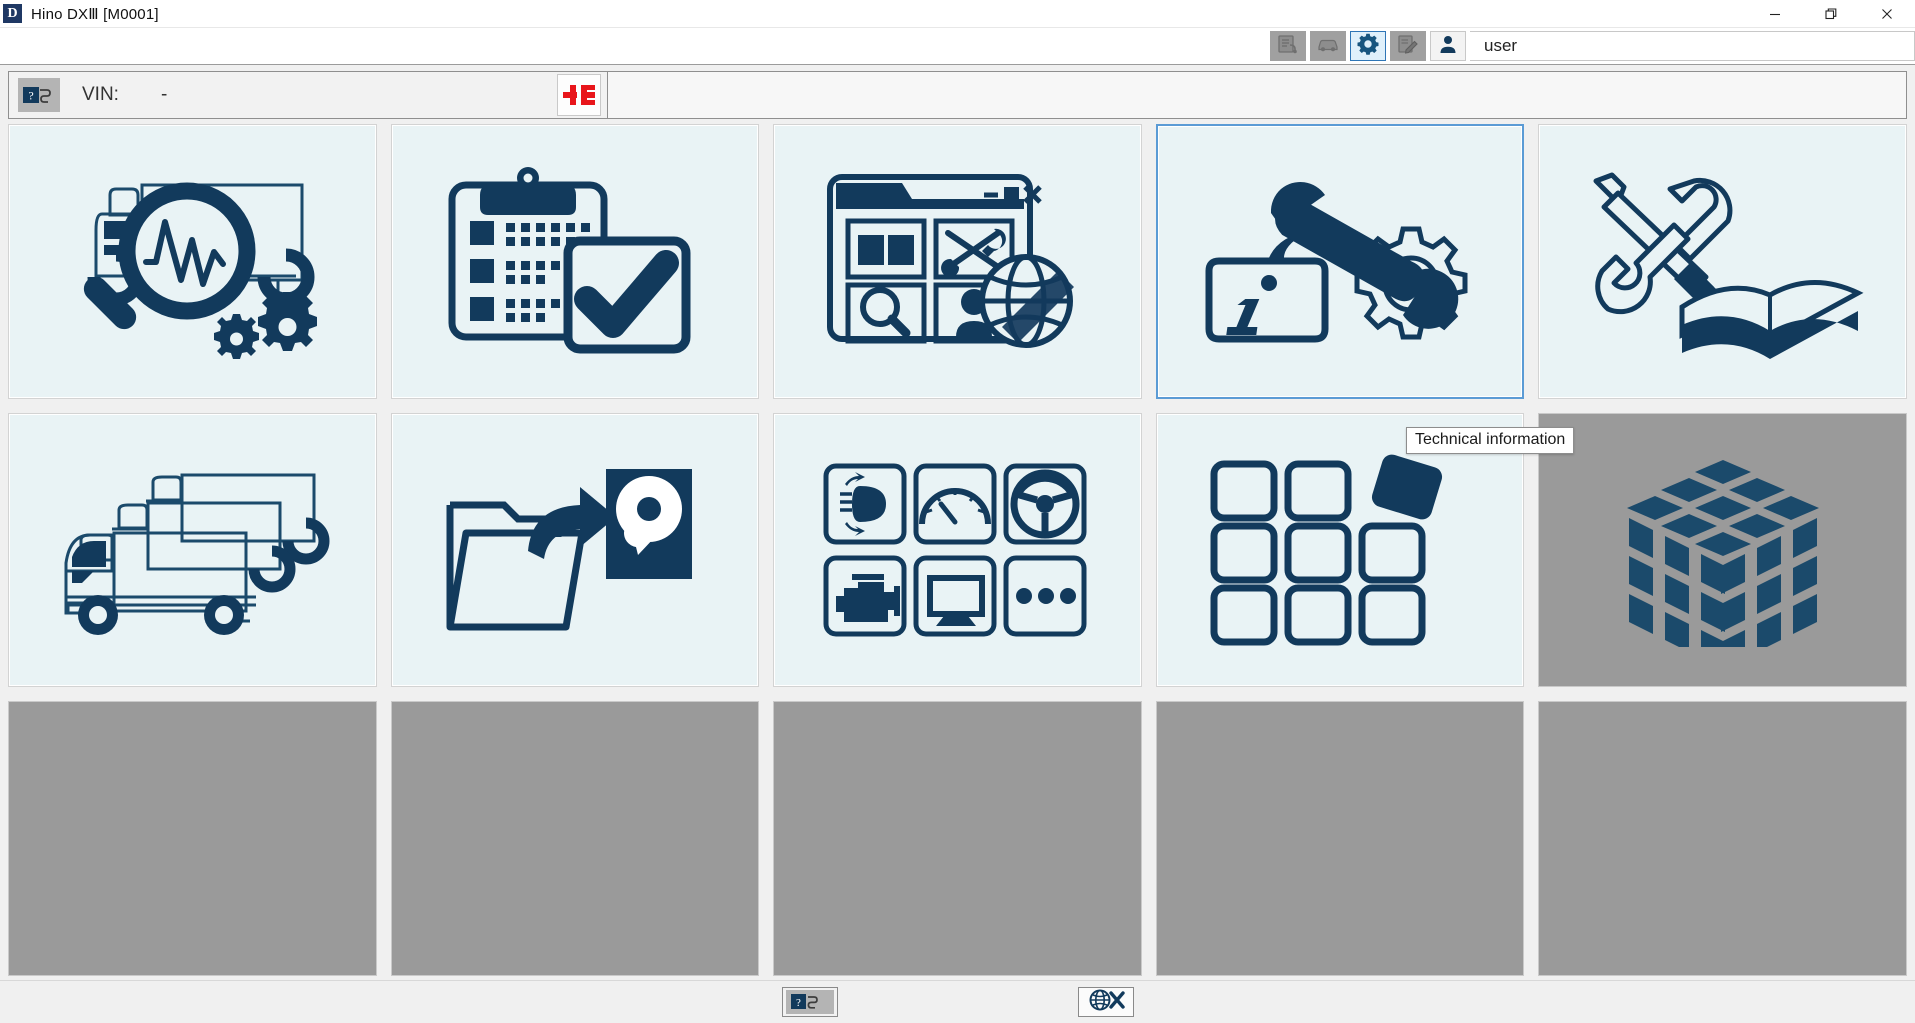 The width and height of the screenshot is (1915, 1023). I want to click on tooltip: Technical information, so click(1490, 440).